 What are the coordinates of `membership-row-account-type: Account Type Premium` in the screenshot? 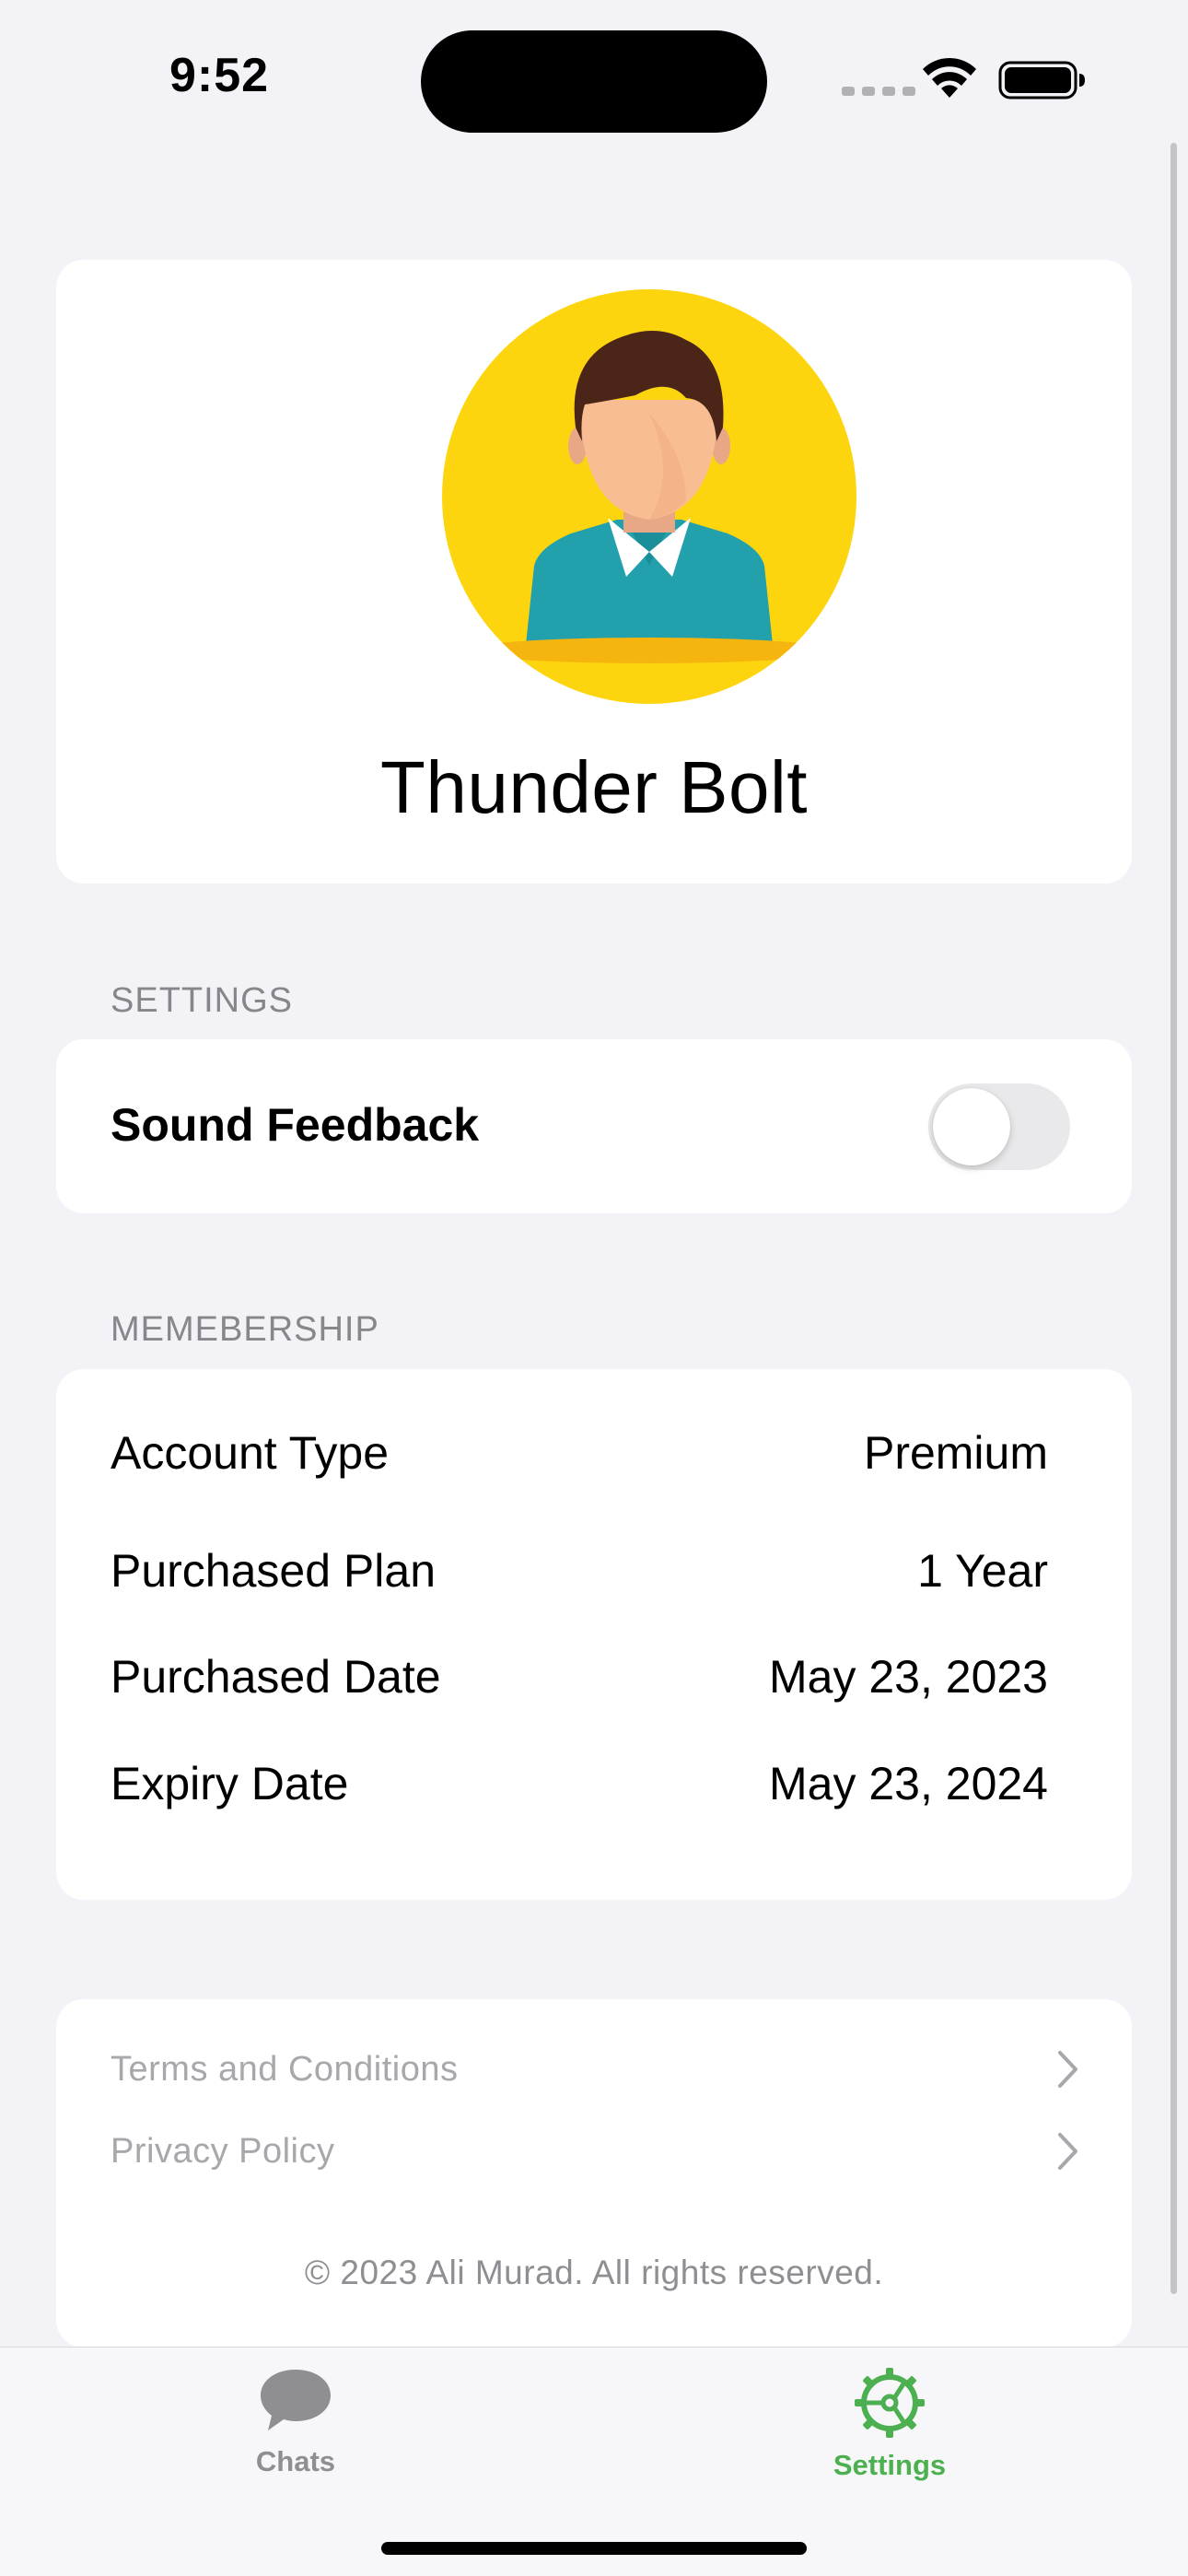 It's located at (579, 1453).